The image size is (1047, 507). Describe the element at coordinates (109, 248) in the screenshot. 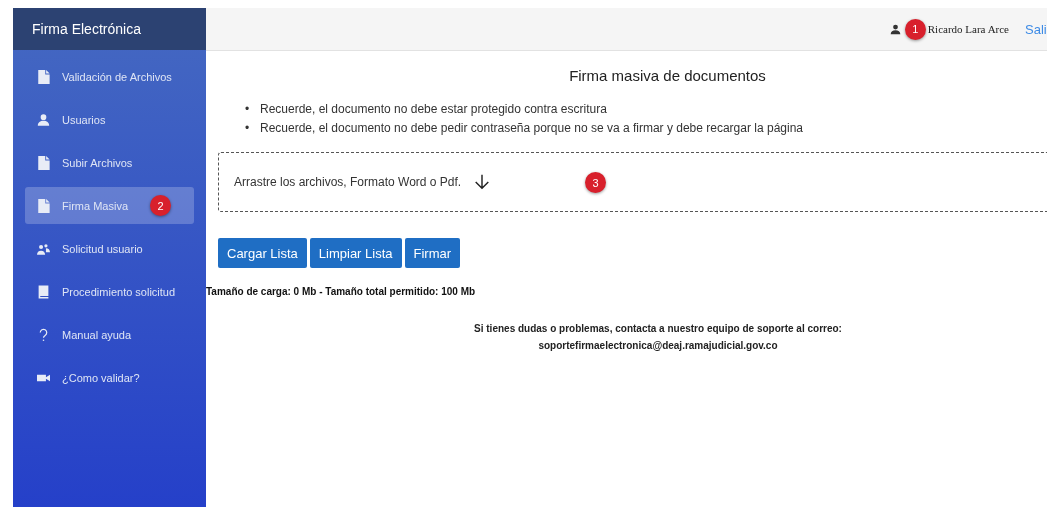

I see `sidebar-item: Solicitud usuario` at that location.